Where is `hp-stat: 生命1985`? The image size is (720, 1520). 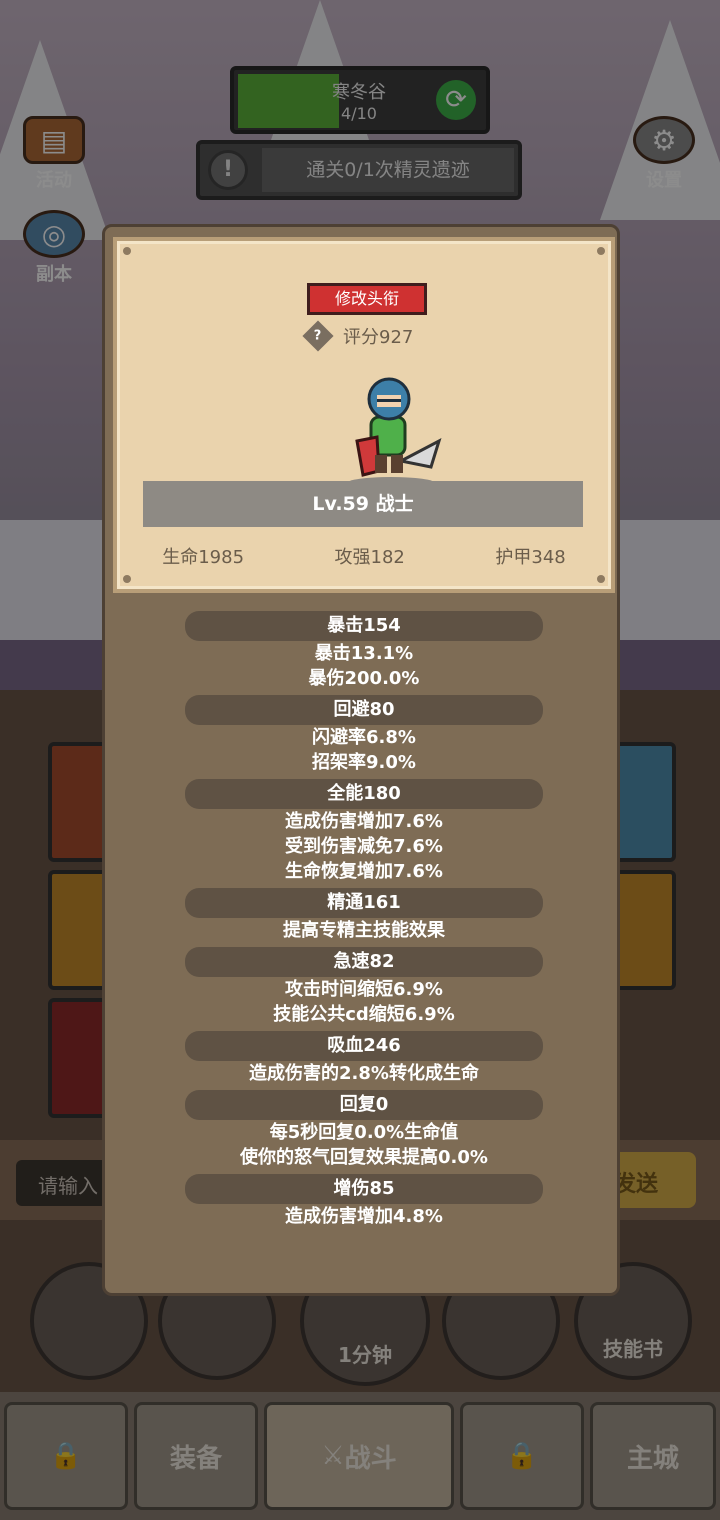
hp-stat: 生命1985 is located at coordinates (203, 557).